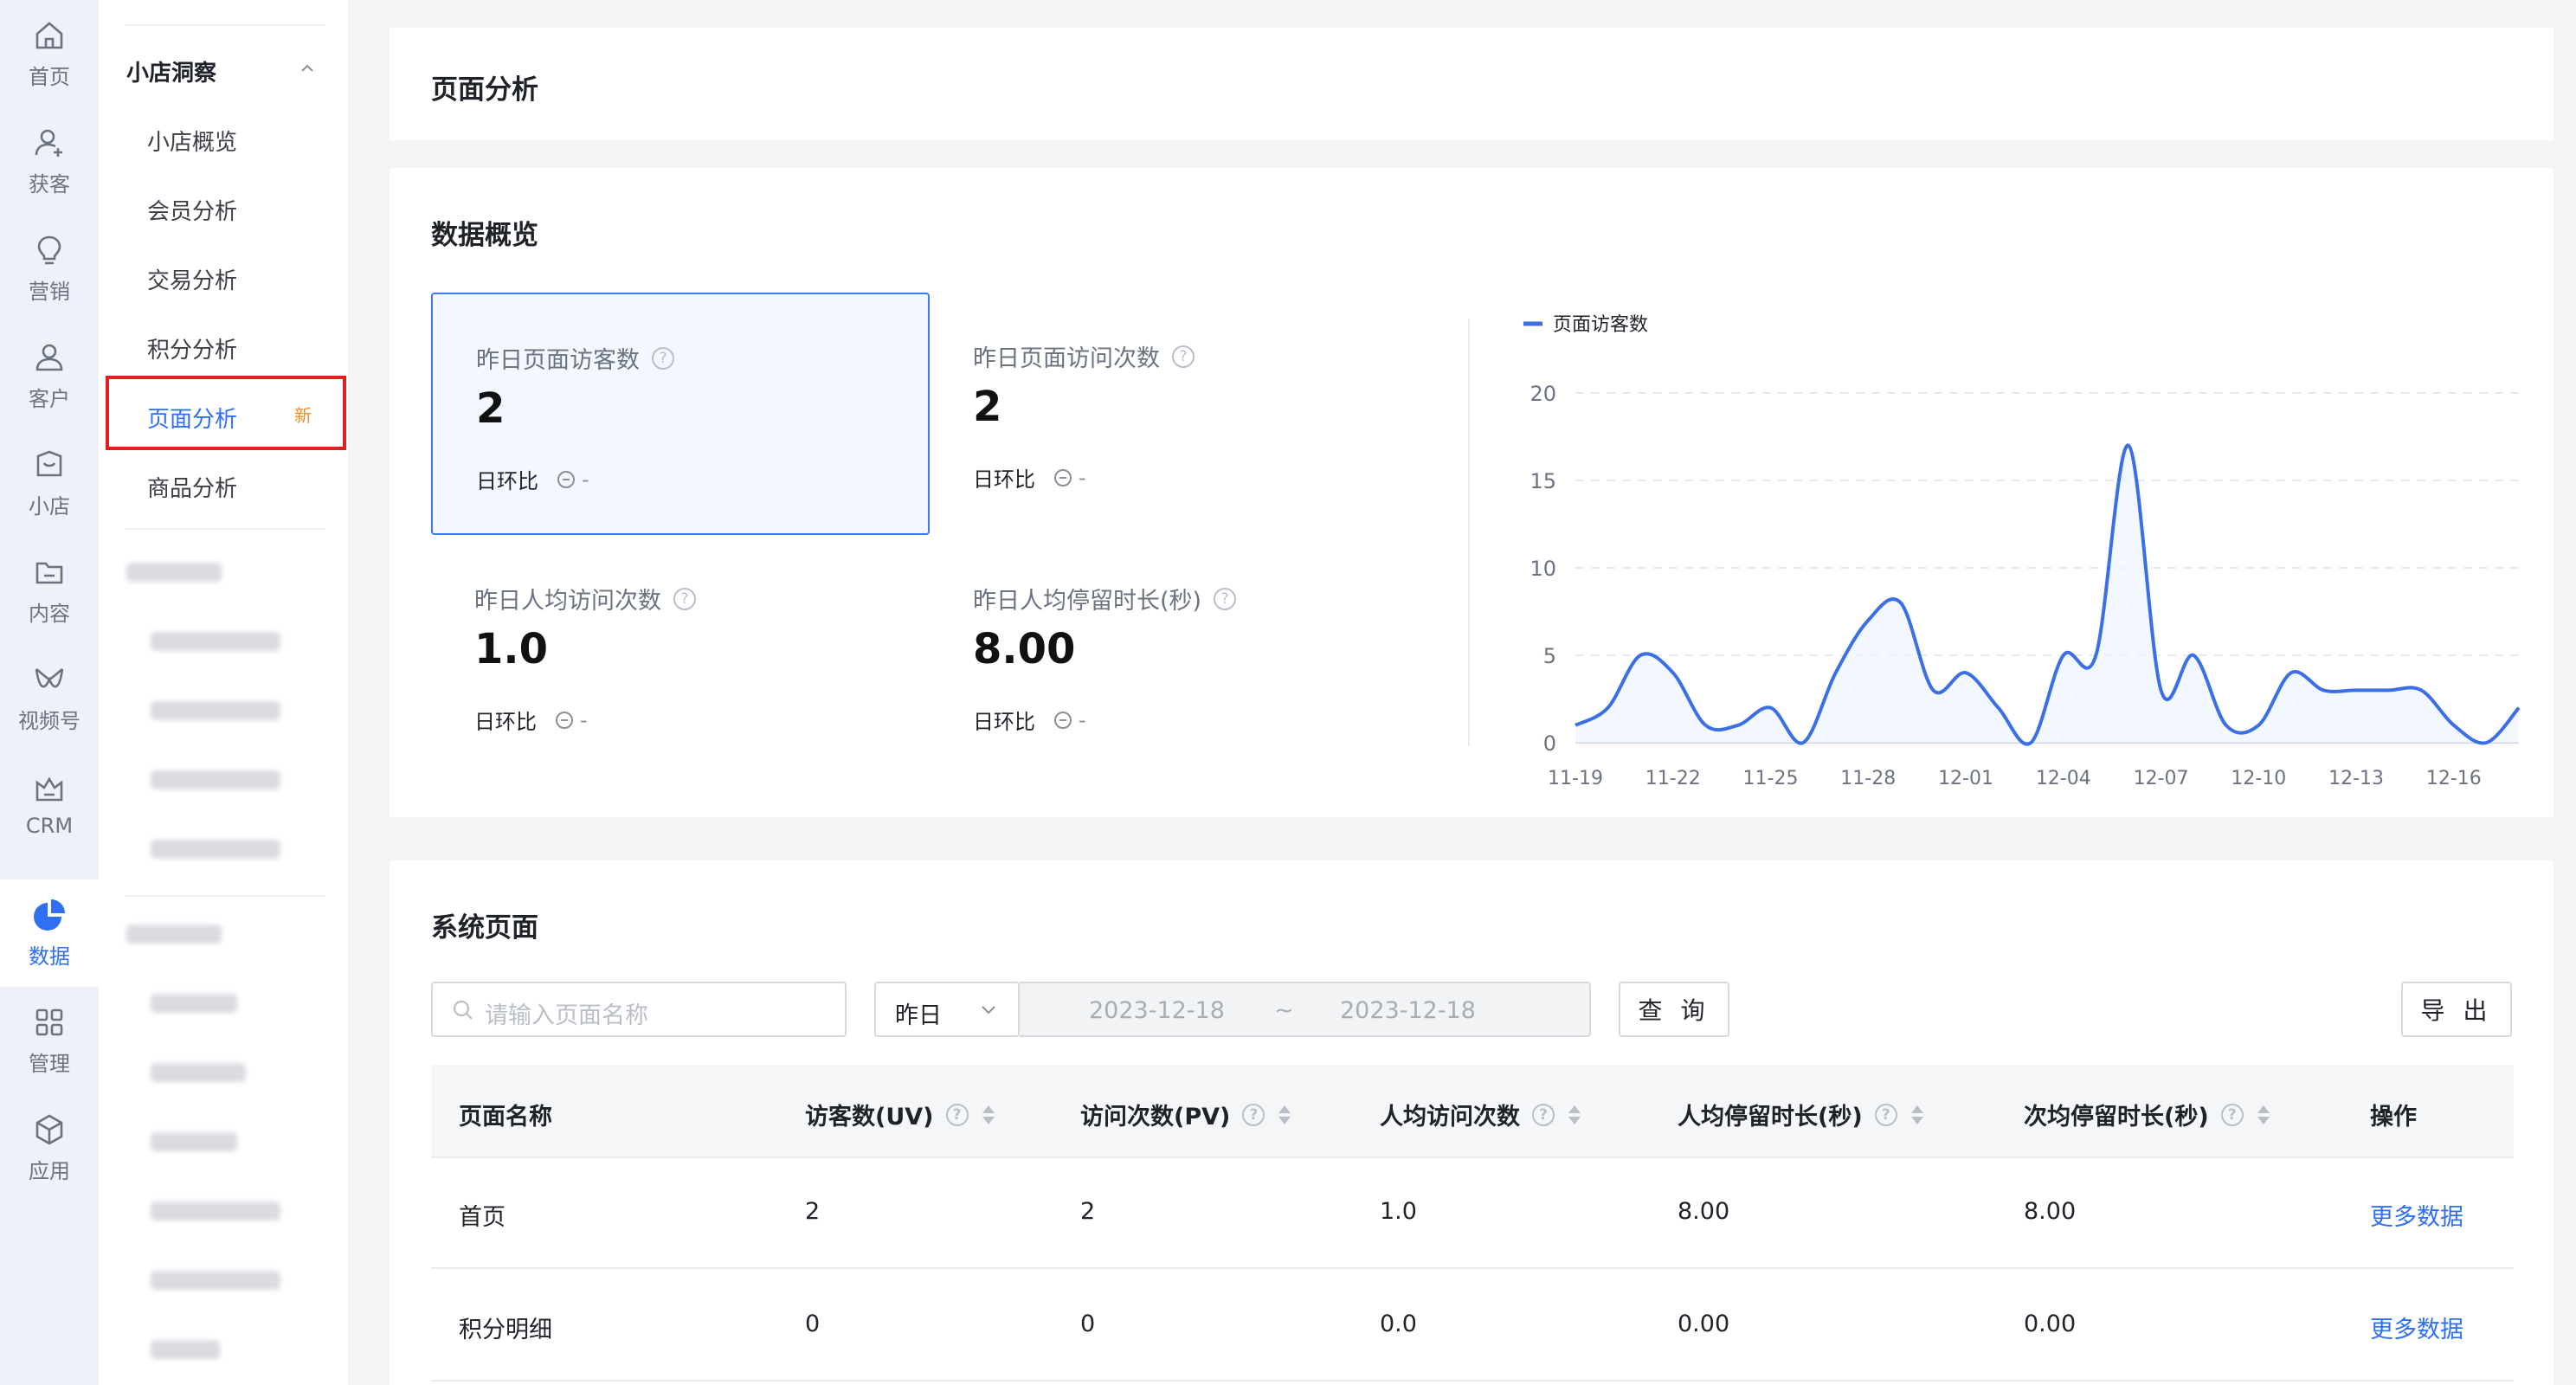 The height and width of the screenshot is (1385, 2576). Describe the element at coordinates (49, 483) in the screenshot. I see `rail-item-shop: 小店` at that location.